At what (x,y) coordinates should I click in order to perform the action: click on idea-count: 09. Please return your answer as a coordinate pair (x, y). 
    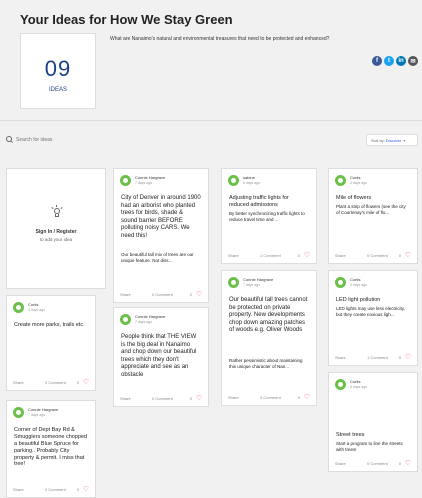
    Looking at the image, I should click on (58, 68).